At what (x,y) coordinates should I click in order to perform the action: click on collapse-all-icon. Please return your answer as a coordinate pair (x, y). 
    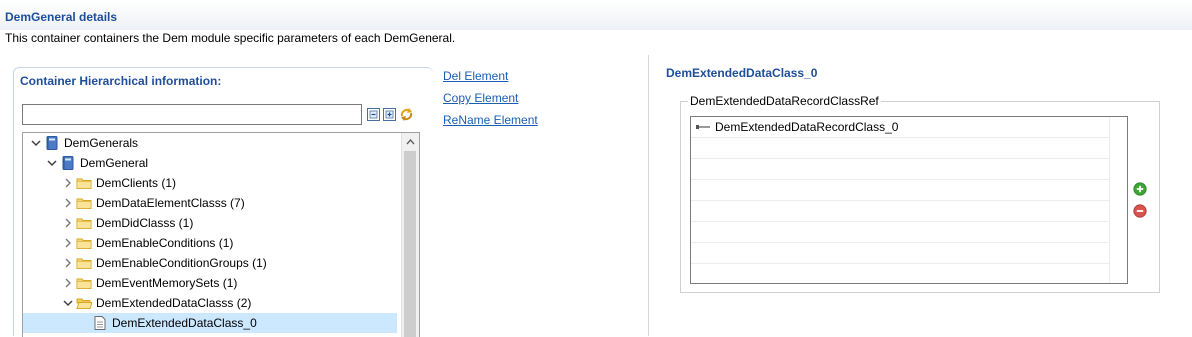
    Looking at the image, I should click on (373, 114).